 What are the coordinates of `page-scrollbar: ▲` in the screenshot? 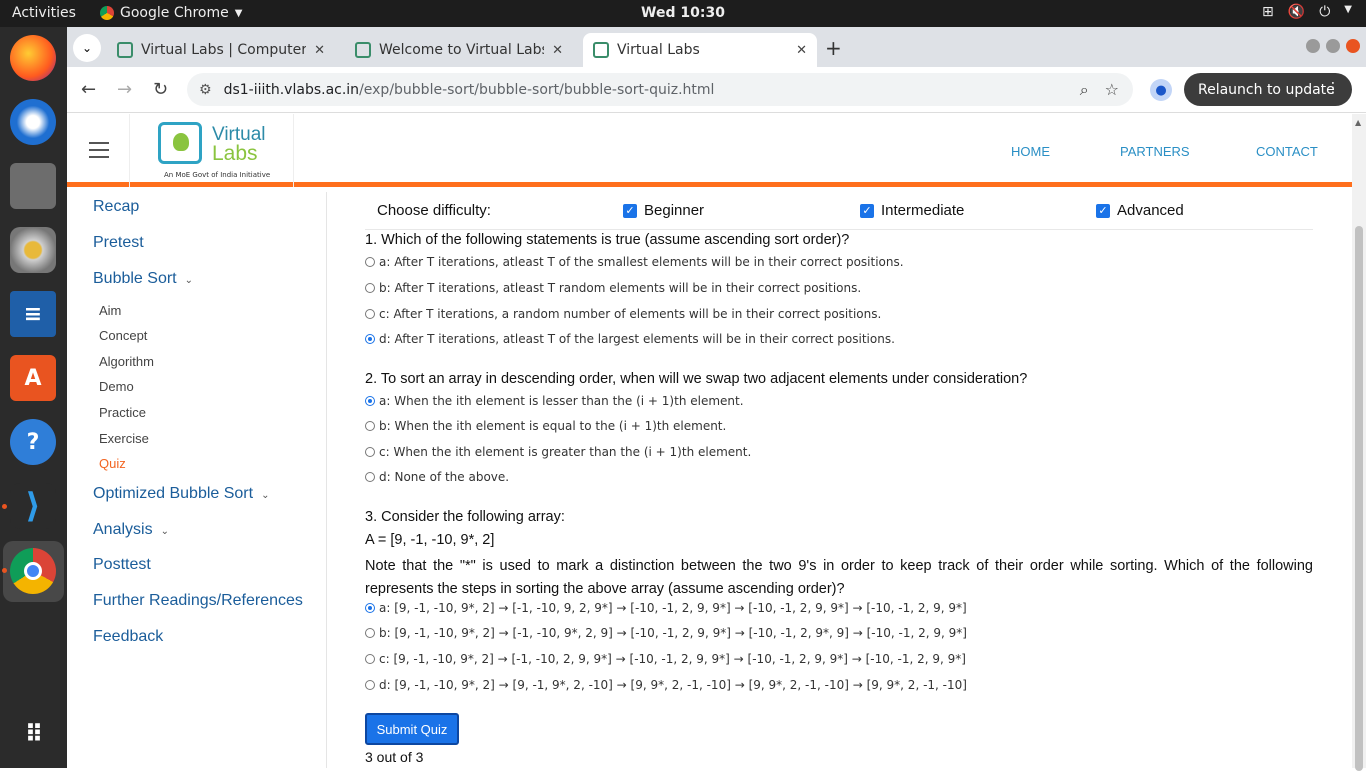 It's located at (1359, 442).